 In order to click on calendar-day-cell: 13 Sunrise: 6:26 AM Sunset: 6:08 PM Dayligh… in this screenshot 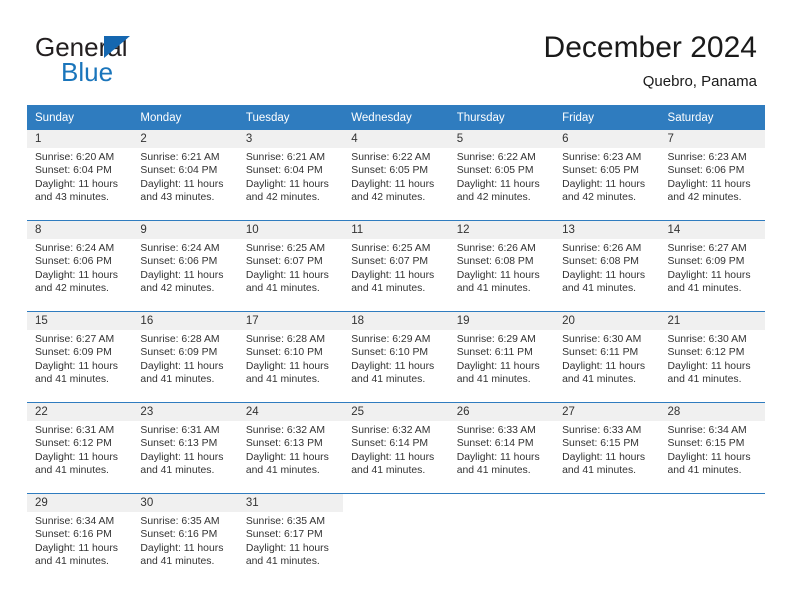, I will do `click(607, 266)`.